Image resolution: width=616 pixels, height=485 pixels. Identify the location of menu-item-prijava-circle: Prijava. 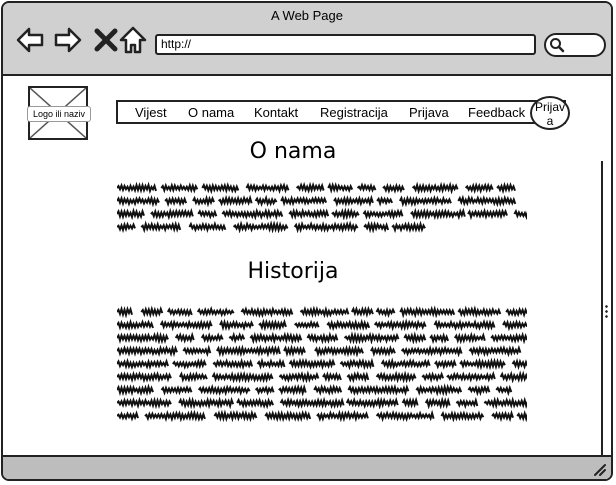
(550, 113).